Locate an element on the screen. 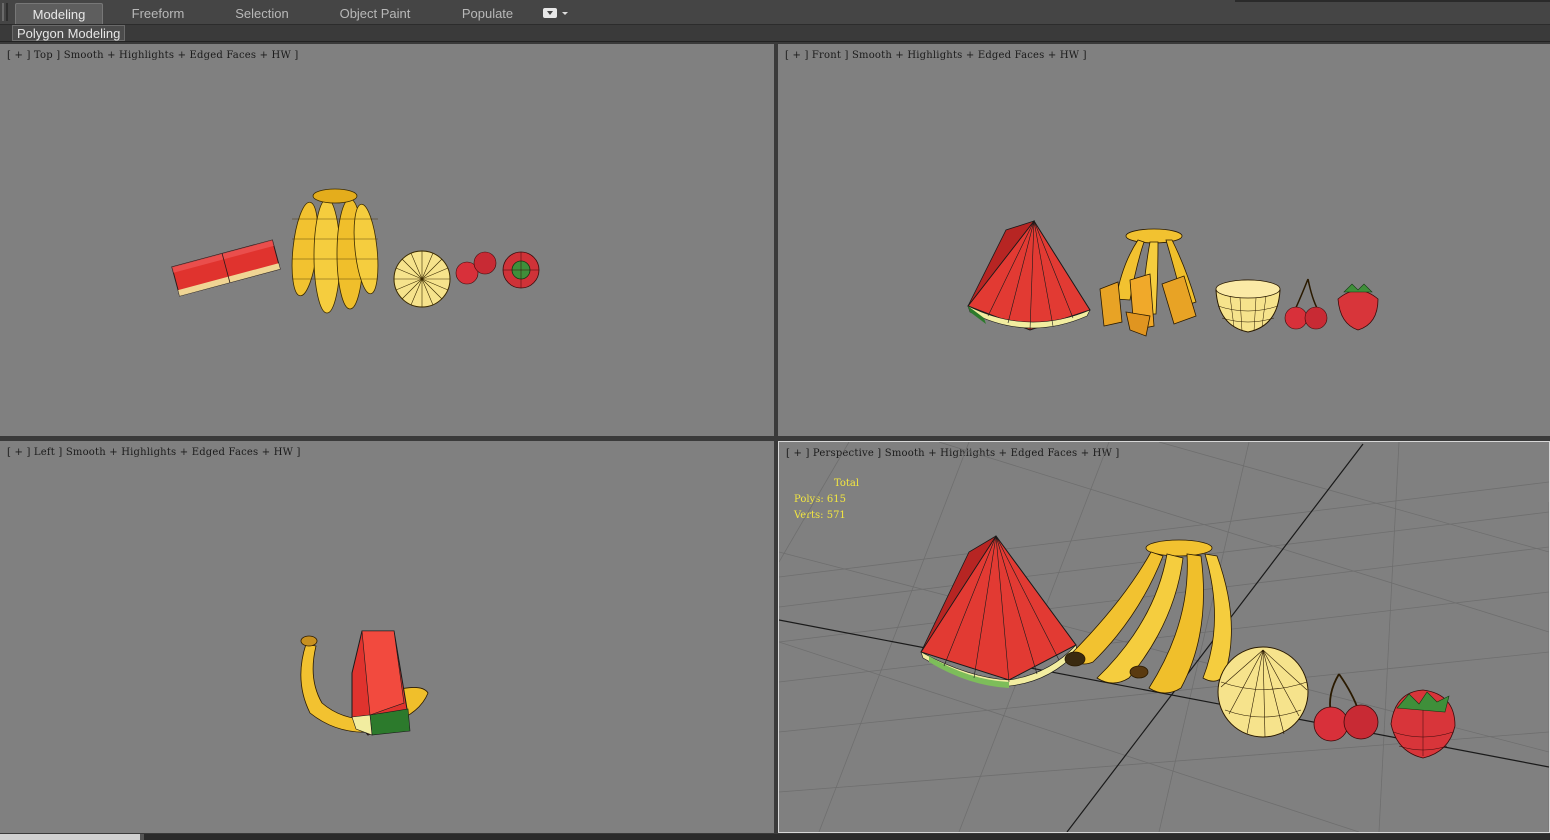  viewport-front-scene is located at coordinates (1173, 278).